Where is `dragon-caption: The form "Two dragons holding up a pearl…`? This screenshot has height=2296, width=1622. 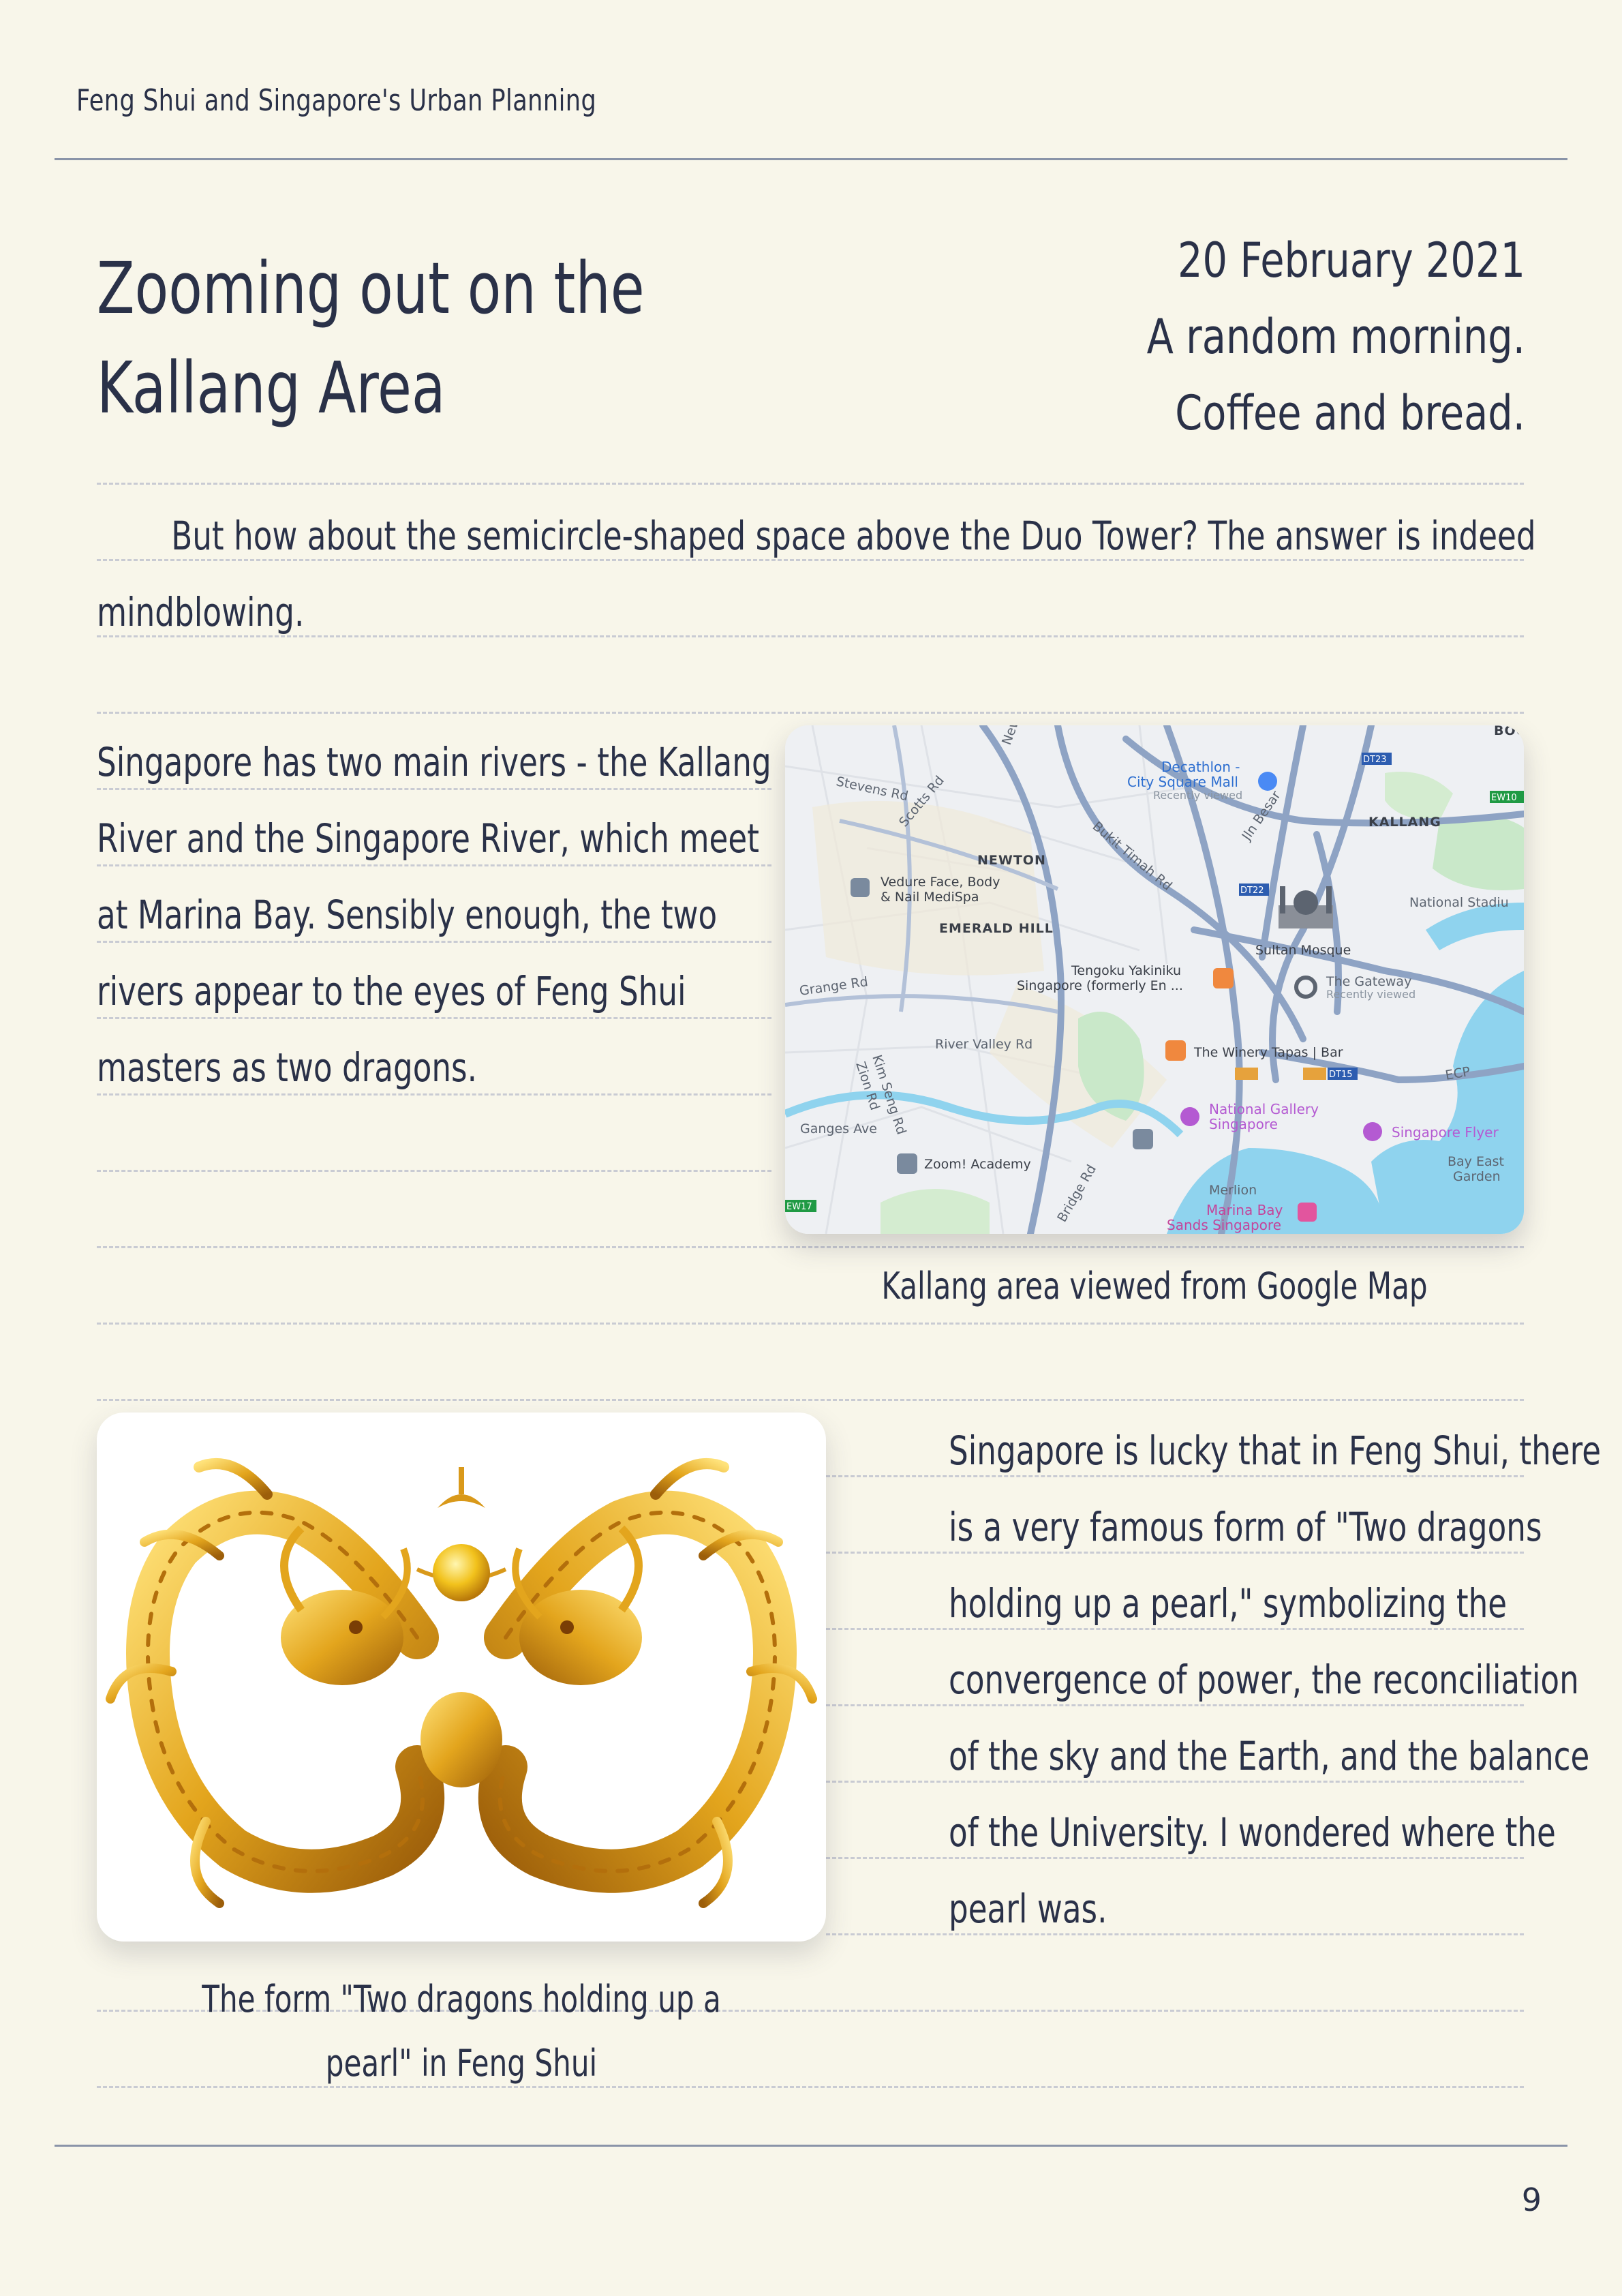
dragon-caption: The form "Two dragons holding up a pearl… is located at coordinates (461, 2031).